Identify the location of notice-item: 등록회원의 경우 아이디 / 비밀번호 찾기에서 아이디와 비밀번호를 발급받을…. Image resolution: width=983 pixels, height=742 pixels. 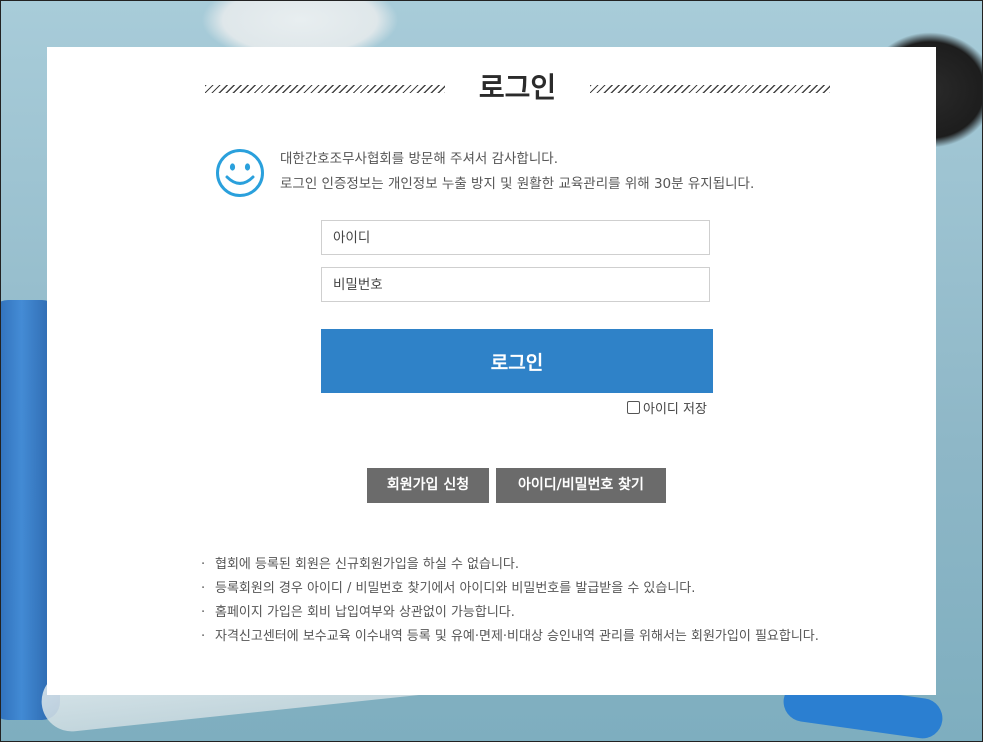
(521, 589).